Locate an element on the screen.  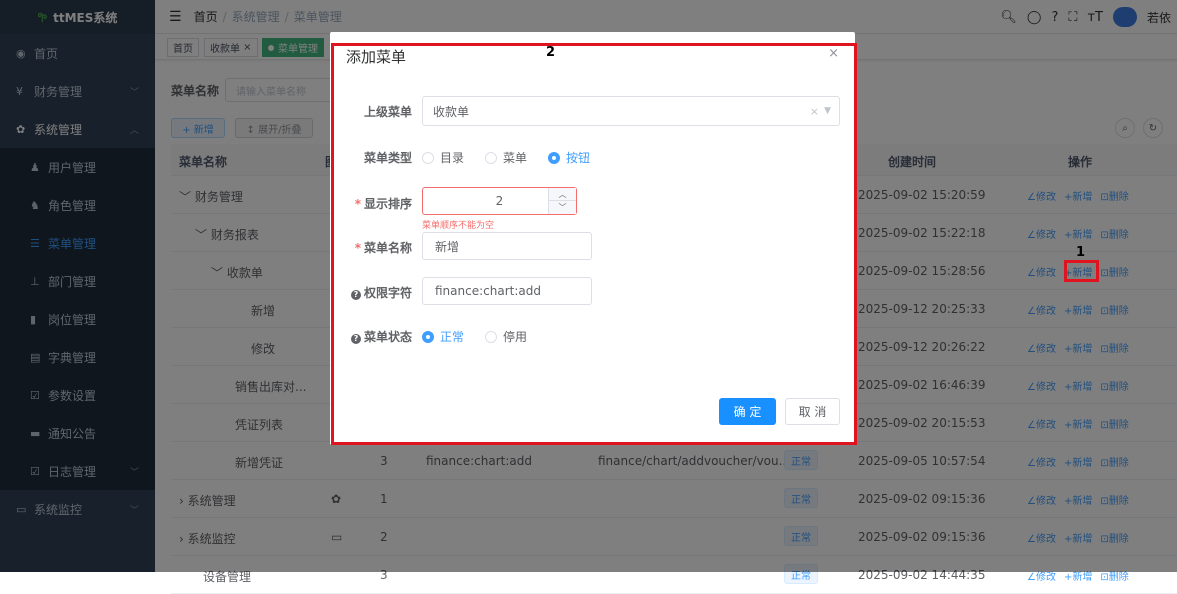
annotation-2: 2 is located at coordinates (551, 52).